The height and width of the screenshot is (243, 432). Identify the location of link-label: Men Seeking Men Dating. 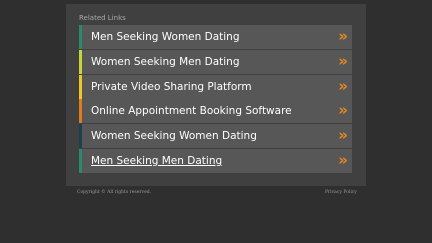
(156, 161).